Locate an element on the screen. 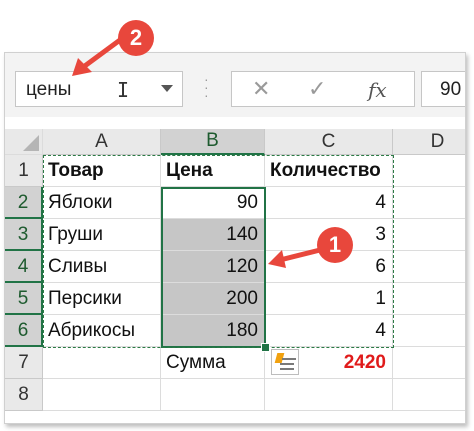  cell-a7 is located at coordinates (102, 363).